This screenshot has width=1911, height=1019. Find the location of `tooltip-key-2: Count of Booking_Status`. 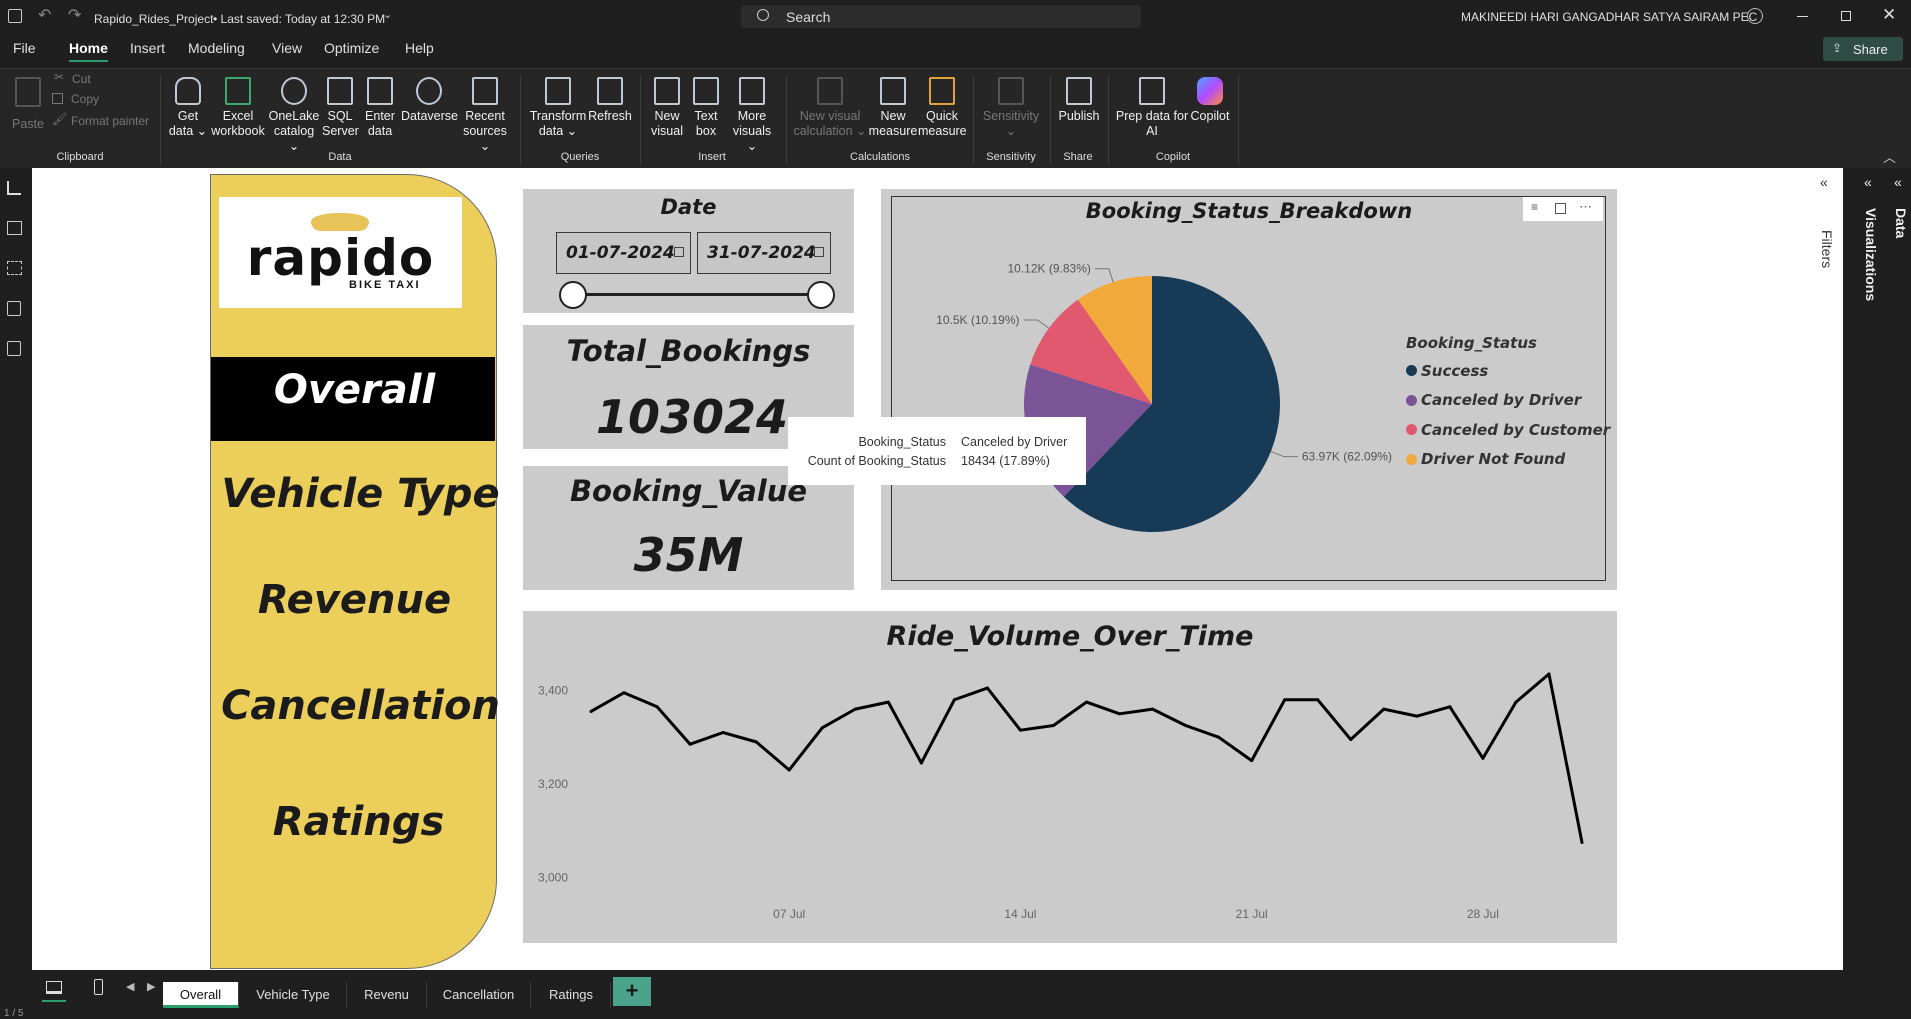

tooltip-key-2: Count of Booking_Status is located at coordinates (876, 461).